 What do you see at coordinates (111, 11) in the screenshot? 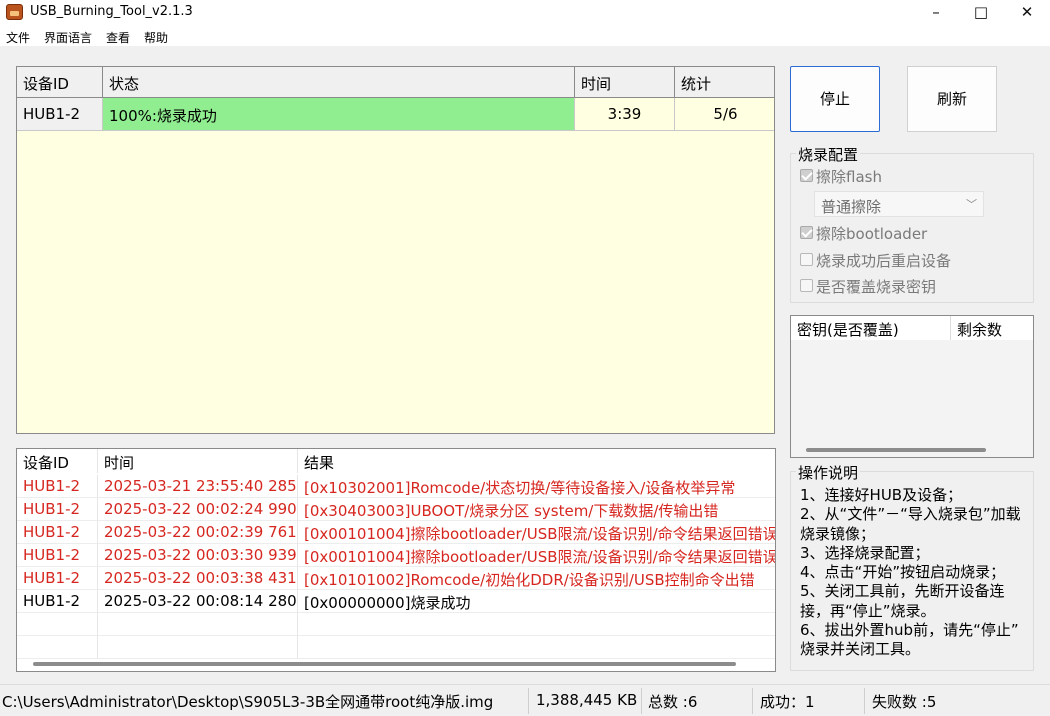
I see `window-title: USB_Burning_Tool_v2.1.3` at bounding box center [111, 11].